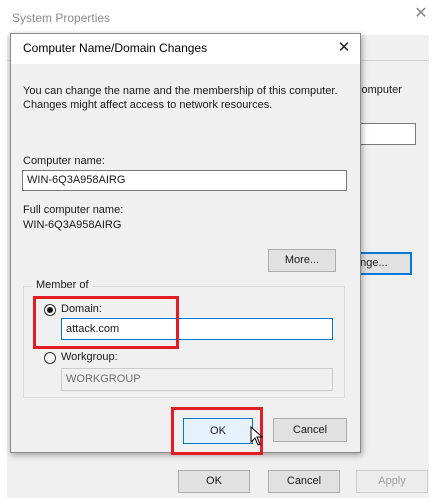  Describe the element at coordinates (115, 48) in the screenshot. I see `dialog-title: Computer Name/Domain Changes` at that location.